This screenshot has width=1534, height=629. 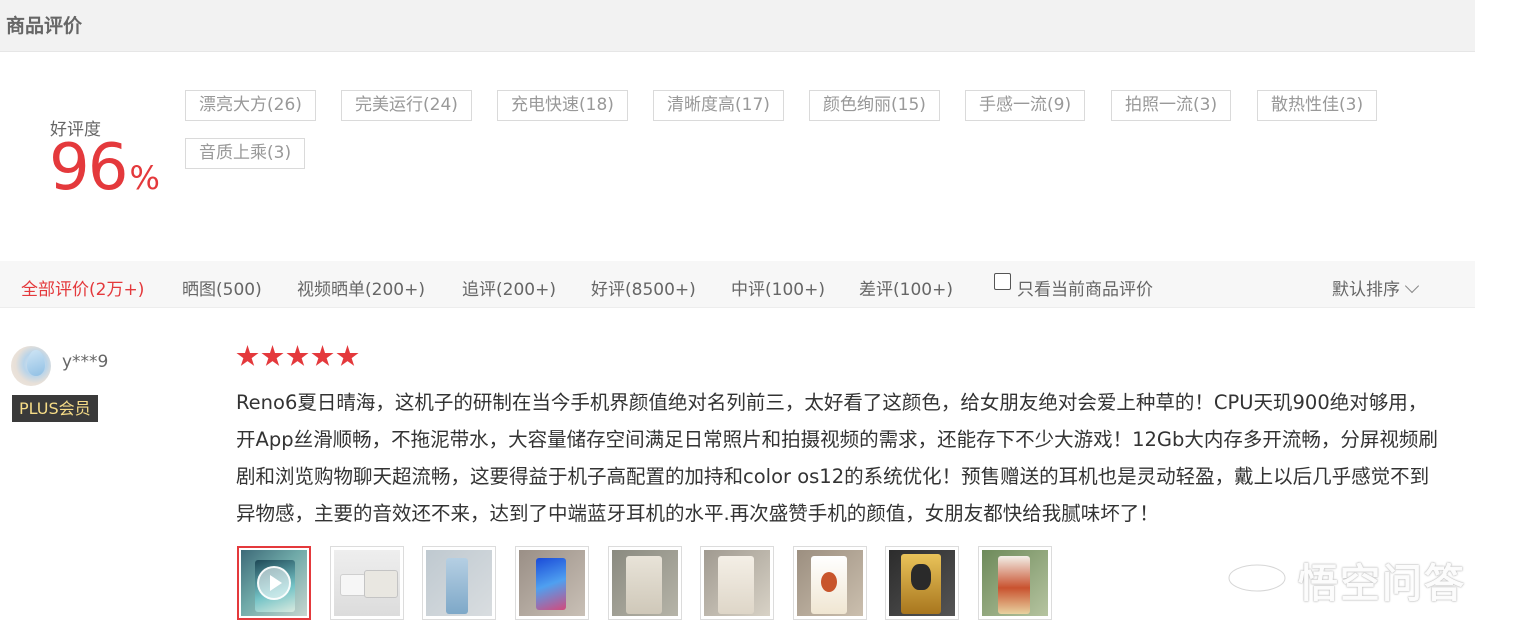 I want to click on avatar, so click(x=31, y=366).